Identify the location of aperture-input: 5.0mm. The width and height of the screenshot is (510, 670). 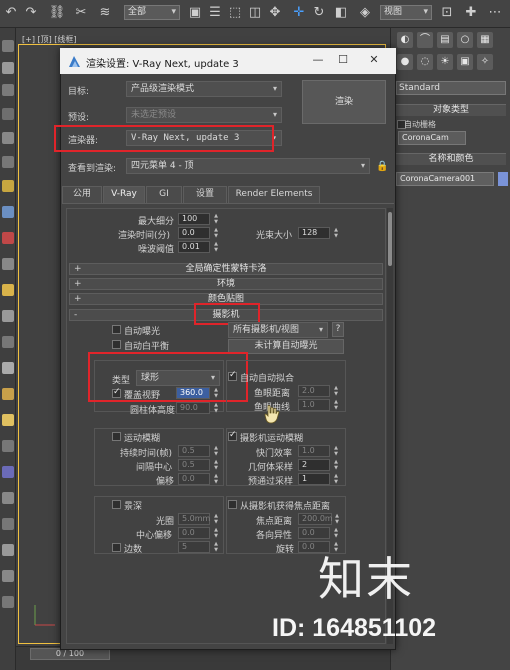
(194, 519).